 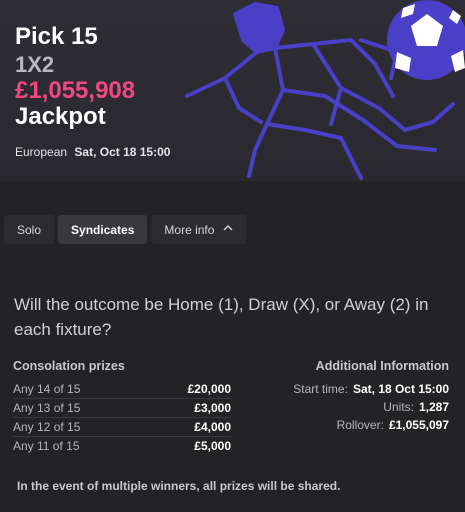 What do you see at coordinates (212, 427) in the screenshot?
I see `consolation-value: £4,000` at bounding box center [212, 427].